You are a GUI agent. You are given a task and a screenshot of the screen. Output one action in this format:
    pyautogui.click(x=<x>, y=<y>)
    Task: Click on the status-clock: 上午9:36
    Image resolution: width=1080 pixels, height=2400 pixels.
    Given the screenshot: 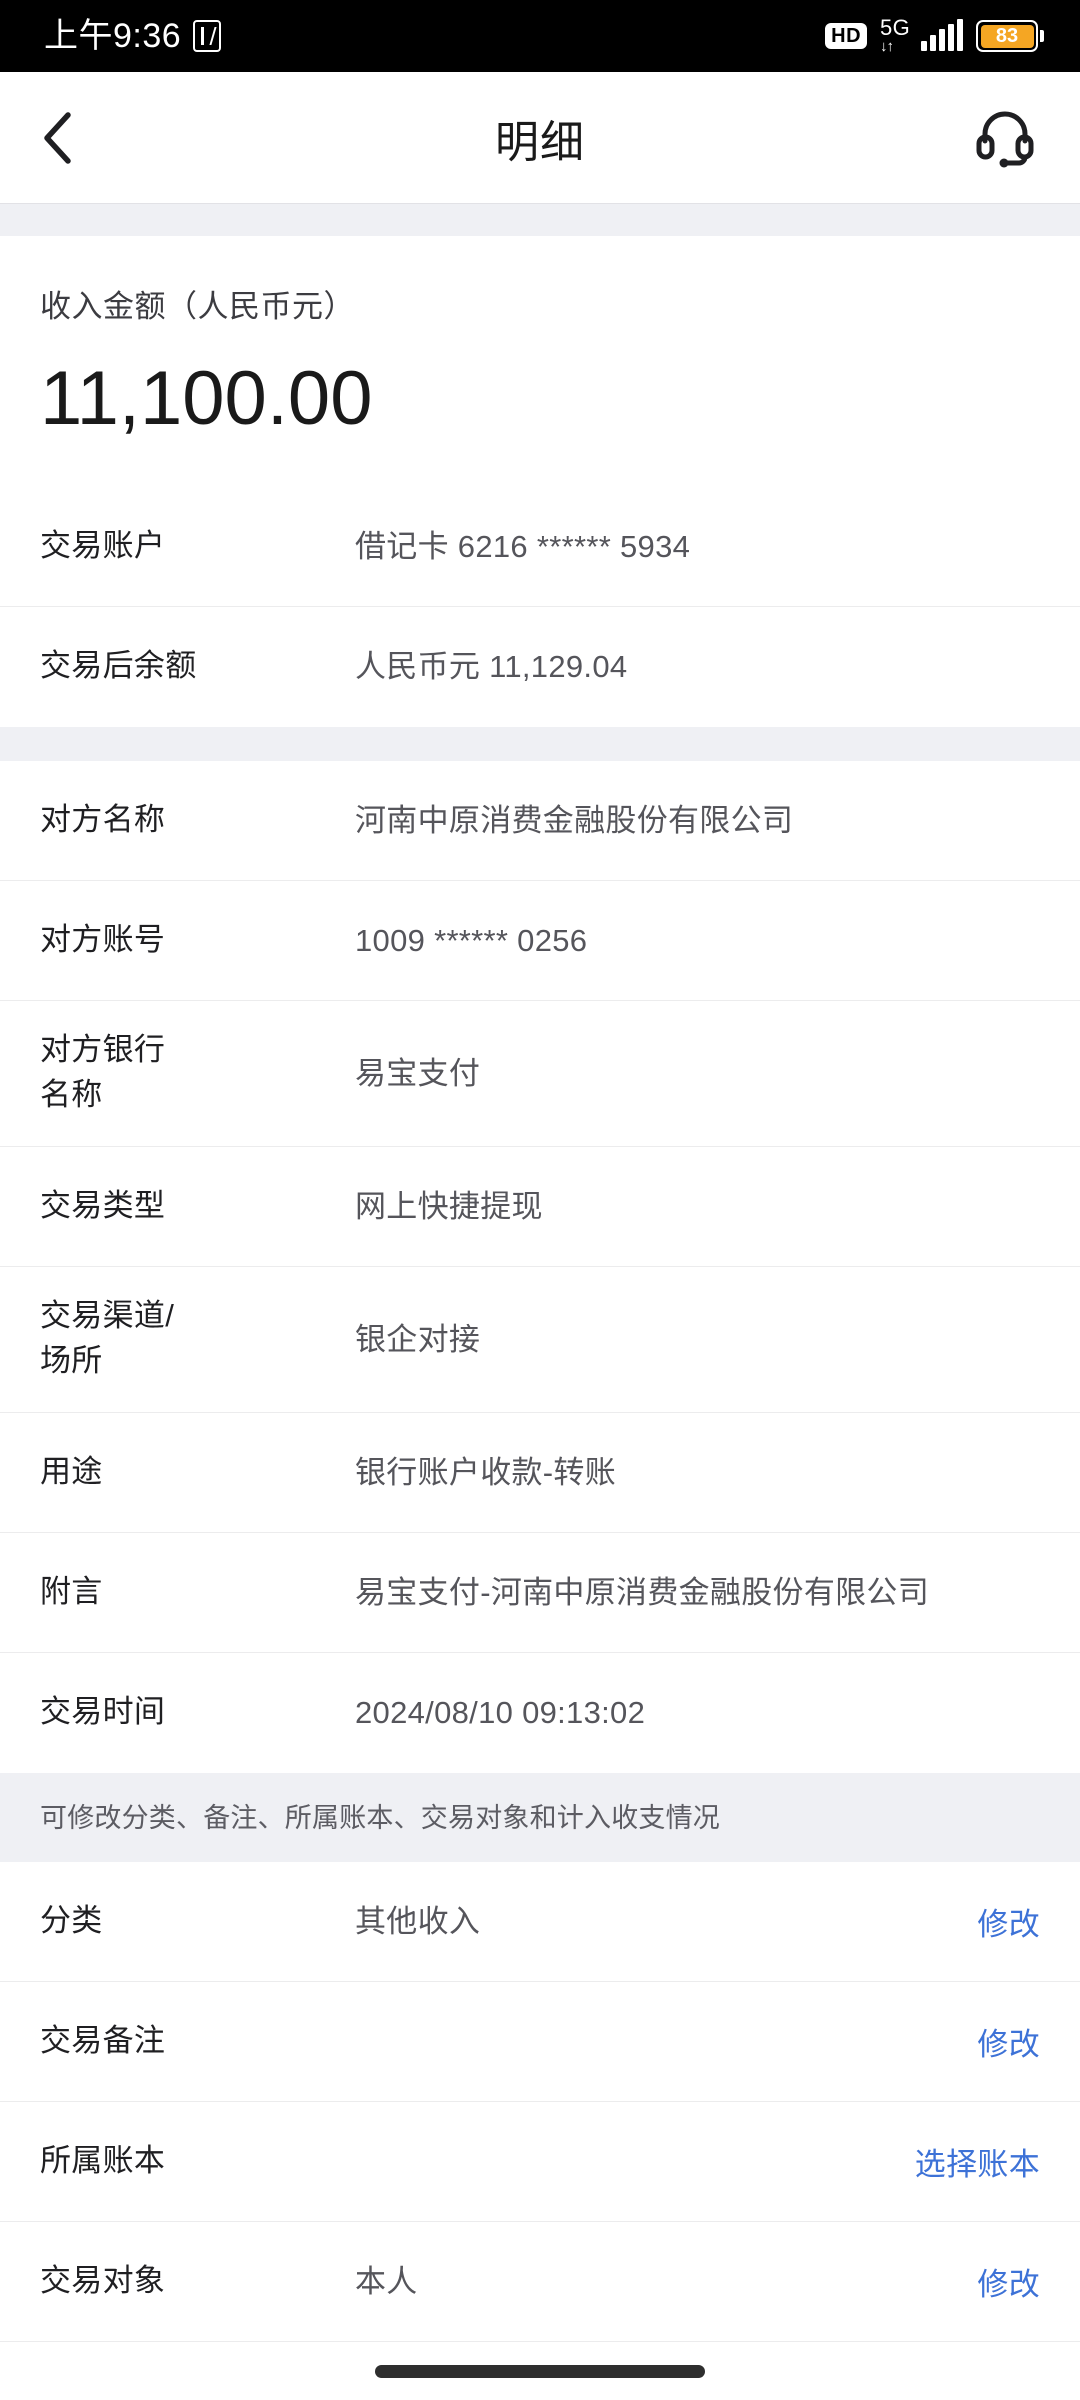 What is the action you would take?
    pyautogui.click(x=113, y=36)
    